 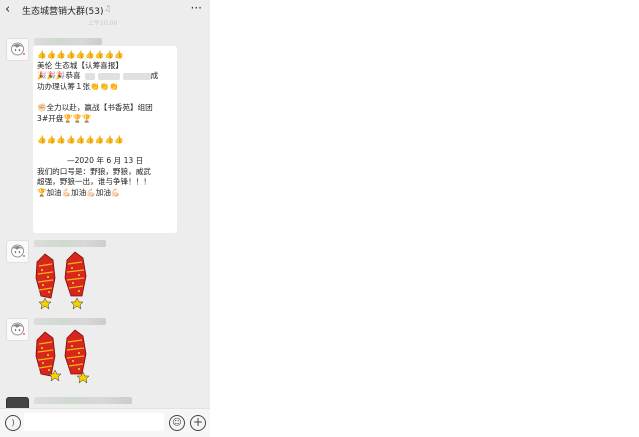 I want to click on message-line: 🏆加油💪🏻加油💪🏻加油💪🏻, so click(x=79, y=192).